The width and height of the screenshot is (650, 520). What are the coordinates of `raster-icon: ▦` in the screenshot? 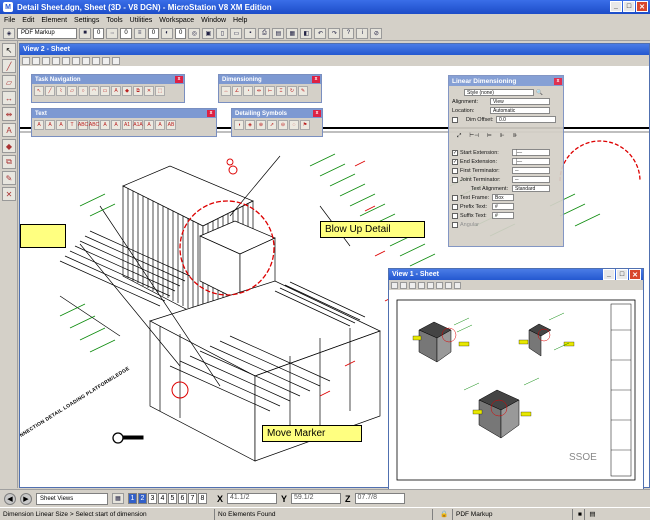 It's located at (292, 33).